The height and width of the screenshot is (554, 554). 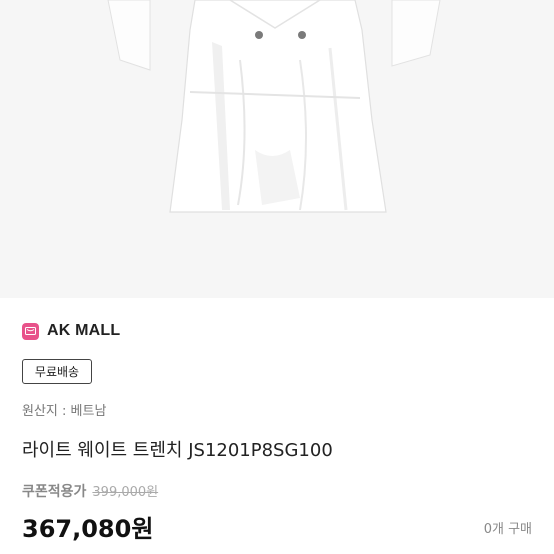 I want to click on brand-logo-icon, so click(x=30, y=331).